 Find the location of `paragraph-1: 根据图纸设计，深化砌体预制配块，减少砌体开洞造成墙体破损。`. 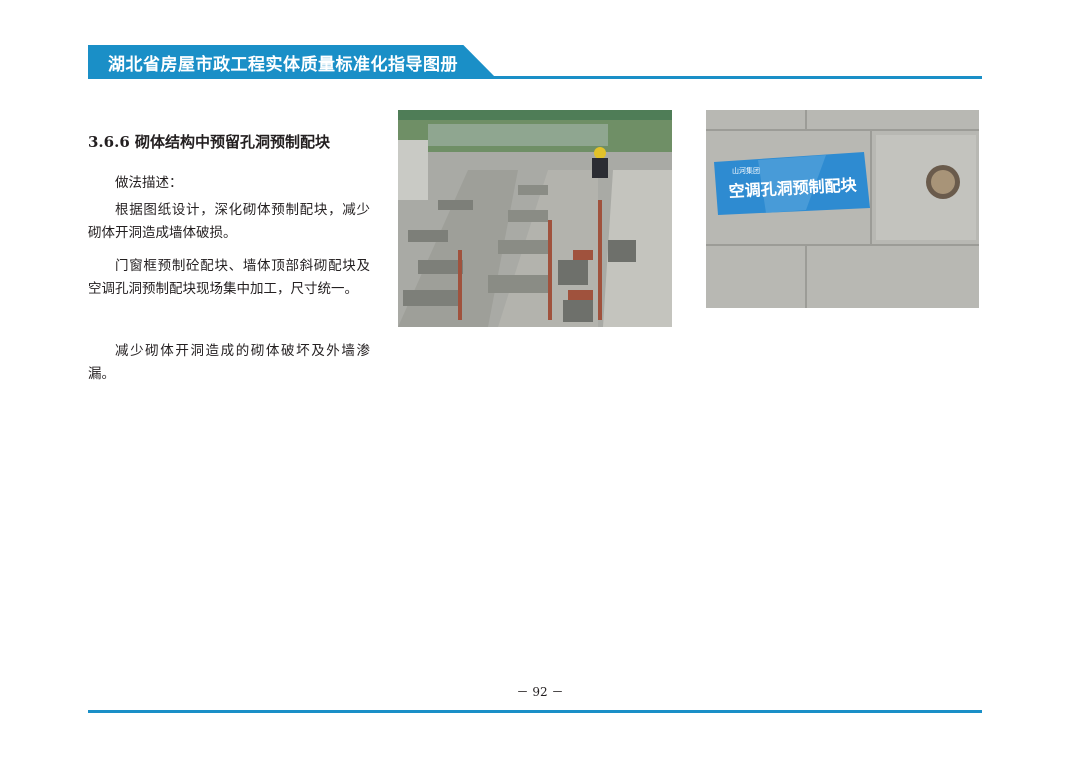

paragraph-1: 根据图纸设计，深化砌体预制配块，减少砌体开洞造成墙体破损。 is located at coordinates (229, 221).